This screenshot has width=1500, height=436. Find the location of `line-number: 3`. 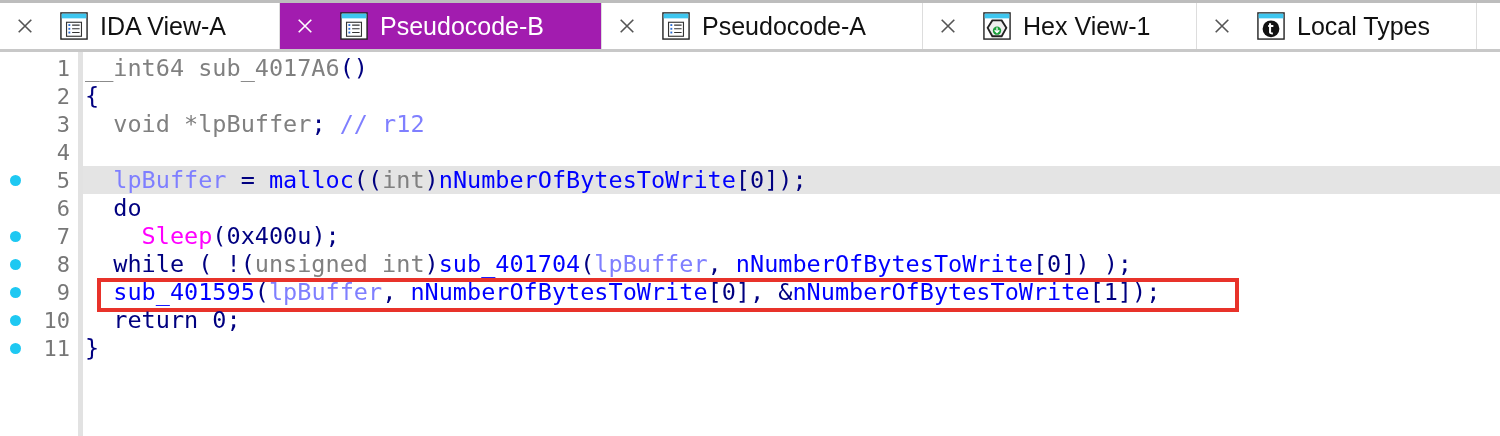

line-number: 3 is located at coordinates (62, 124).